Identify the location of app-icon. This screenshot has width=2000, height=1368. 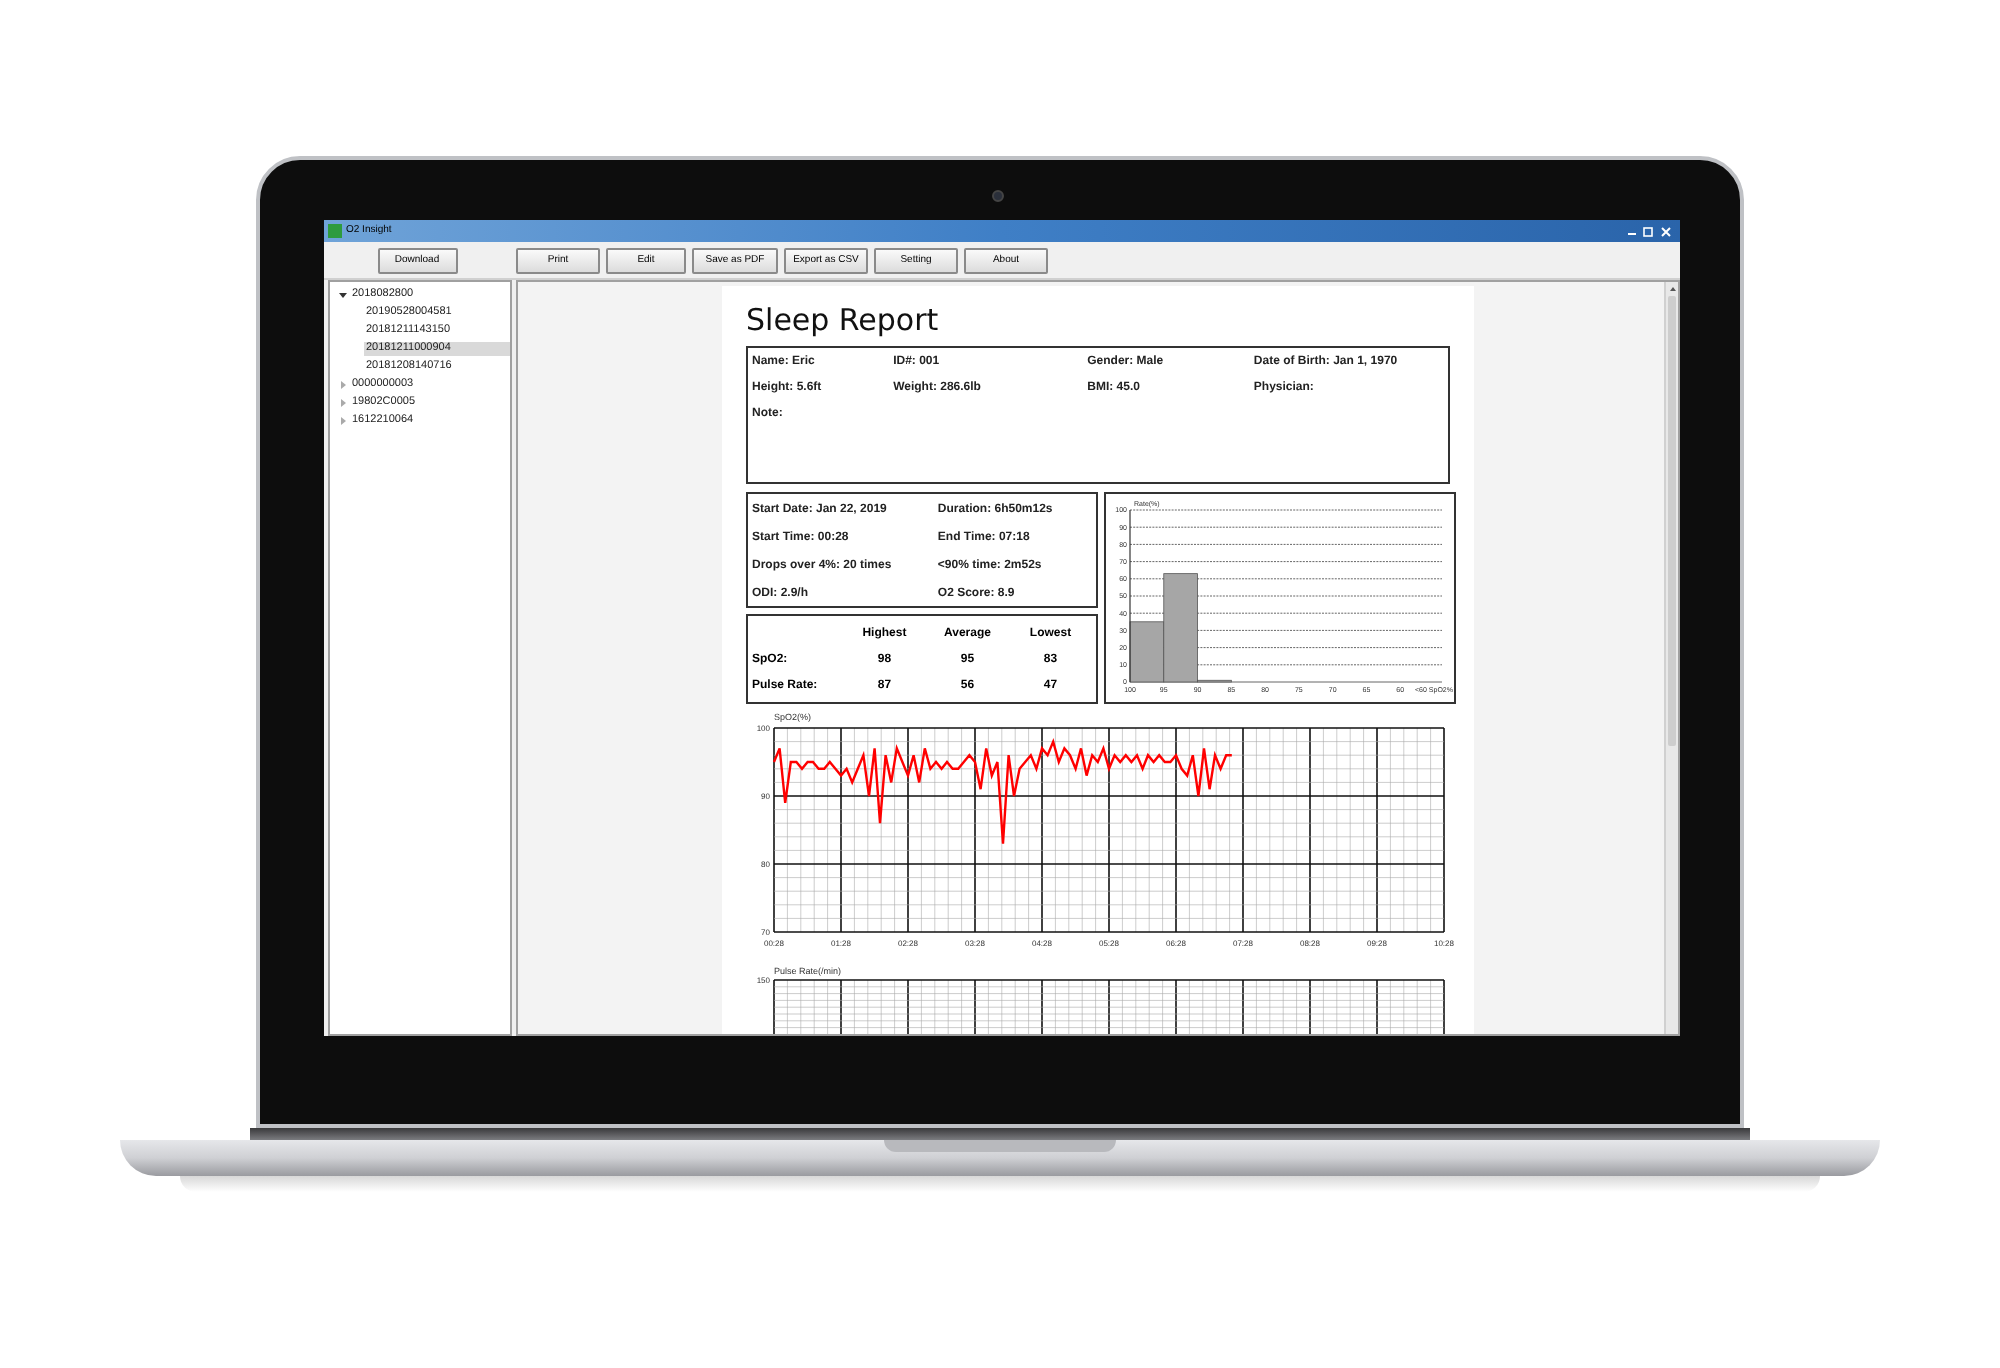
(335, 231).